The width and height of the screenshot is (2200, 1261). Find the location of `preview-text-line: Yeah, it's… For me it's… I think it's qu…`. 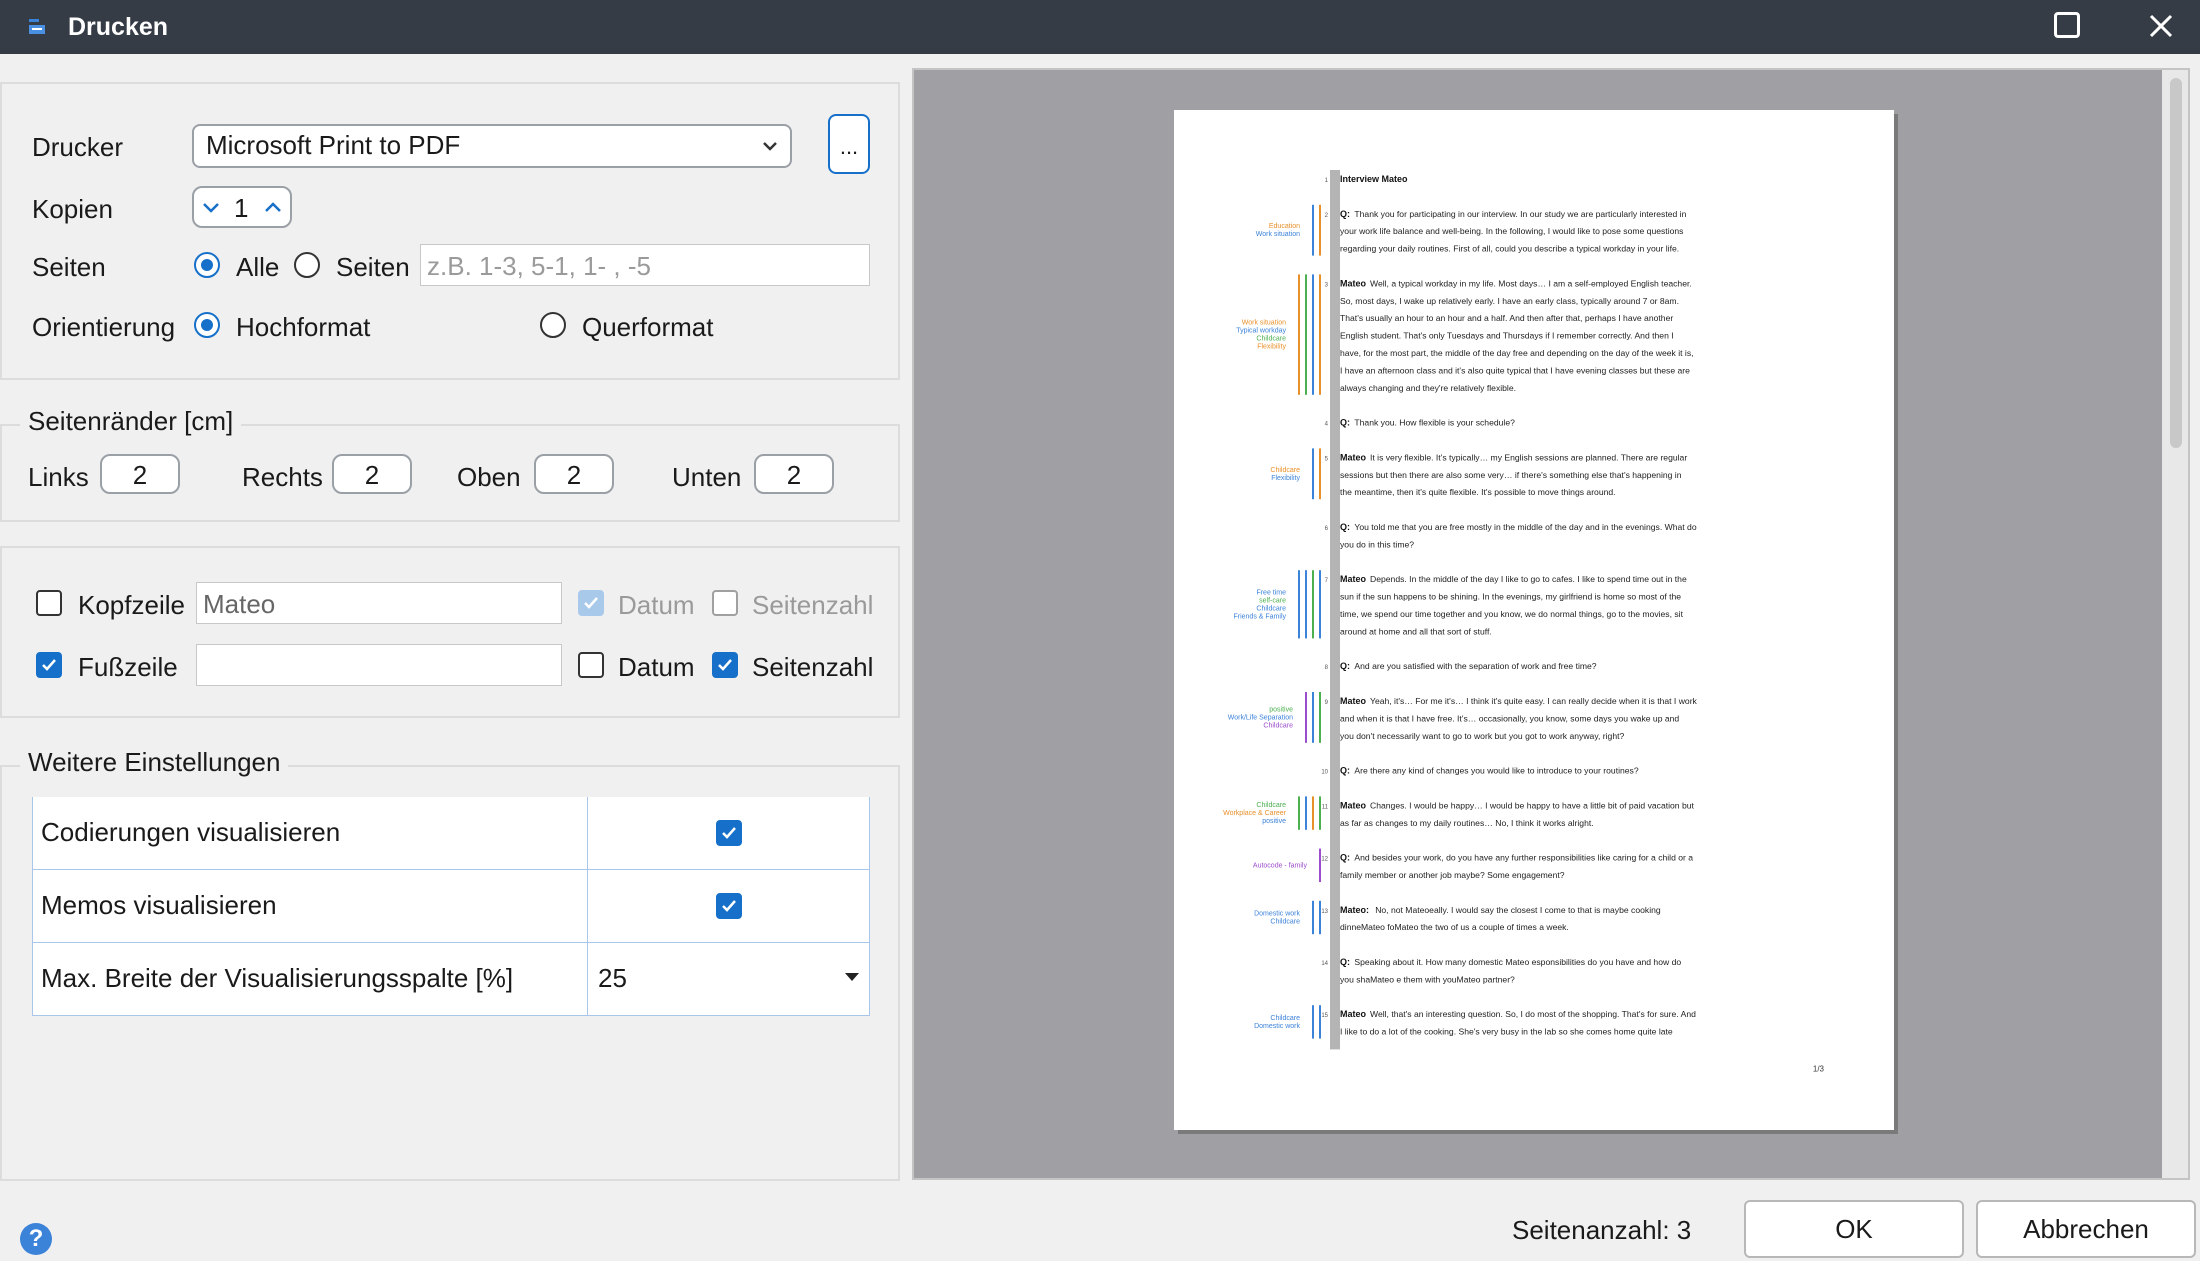

preview-text-line: Yeah, it's… For me it's… I think it's qu… is located at coordinates (1534, 701).